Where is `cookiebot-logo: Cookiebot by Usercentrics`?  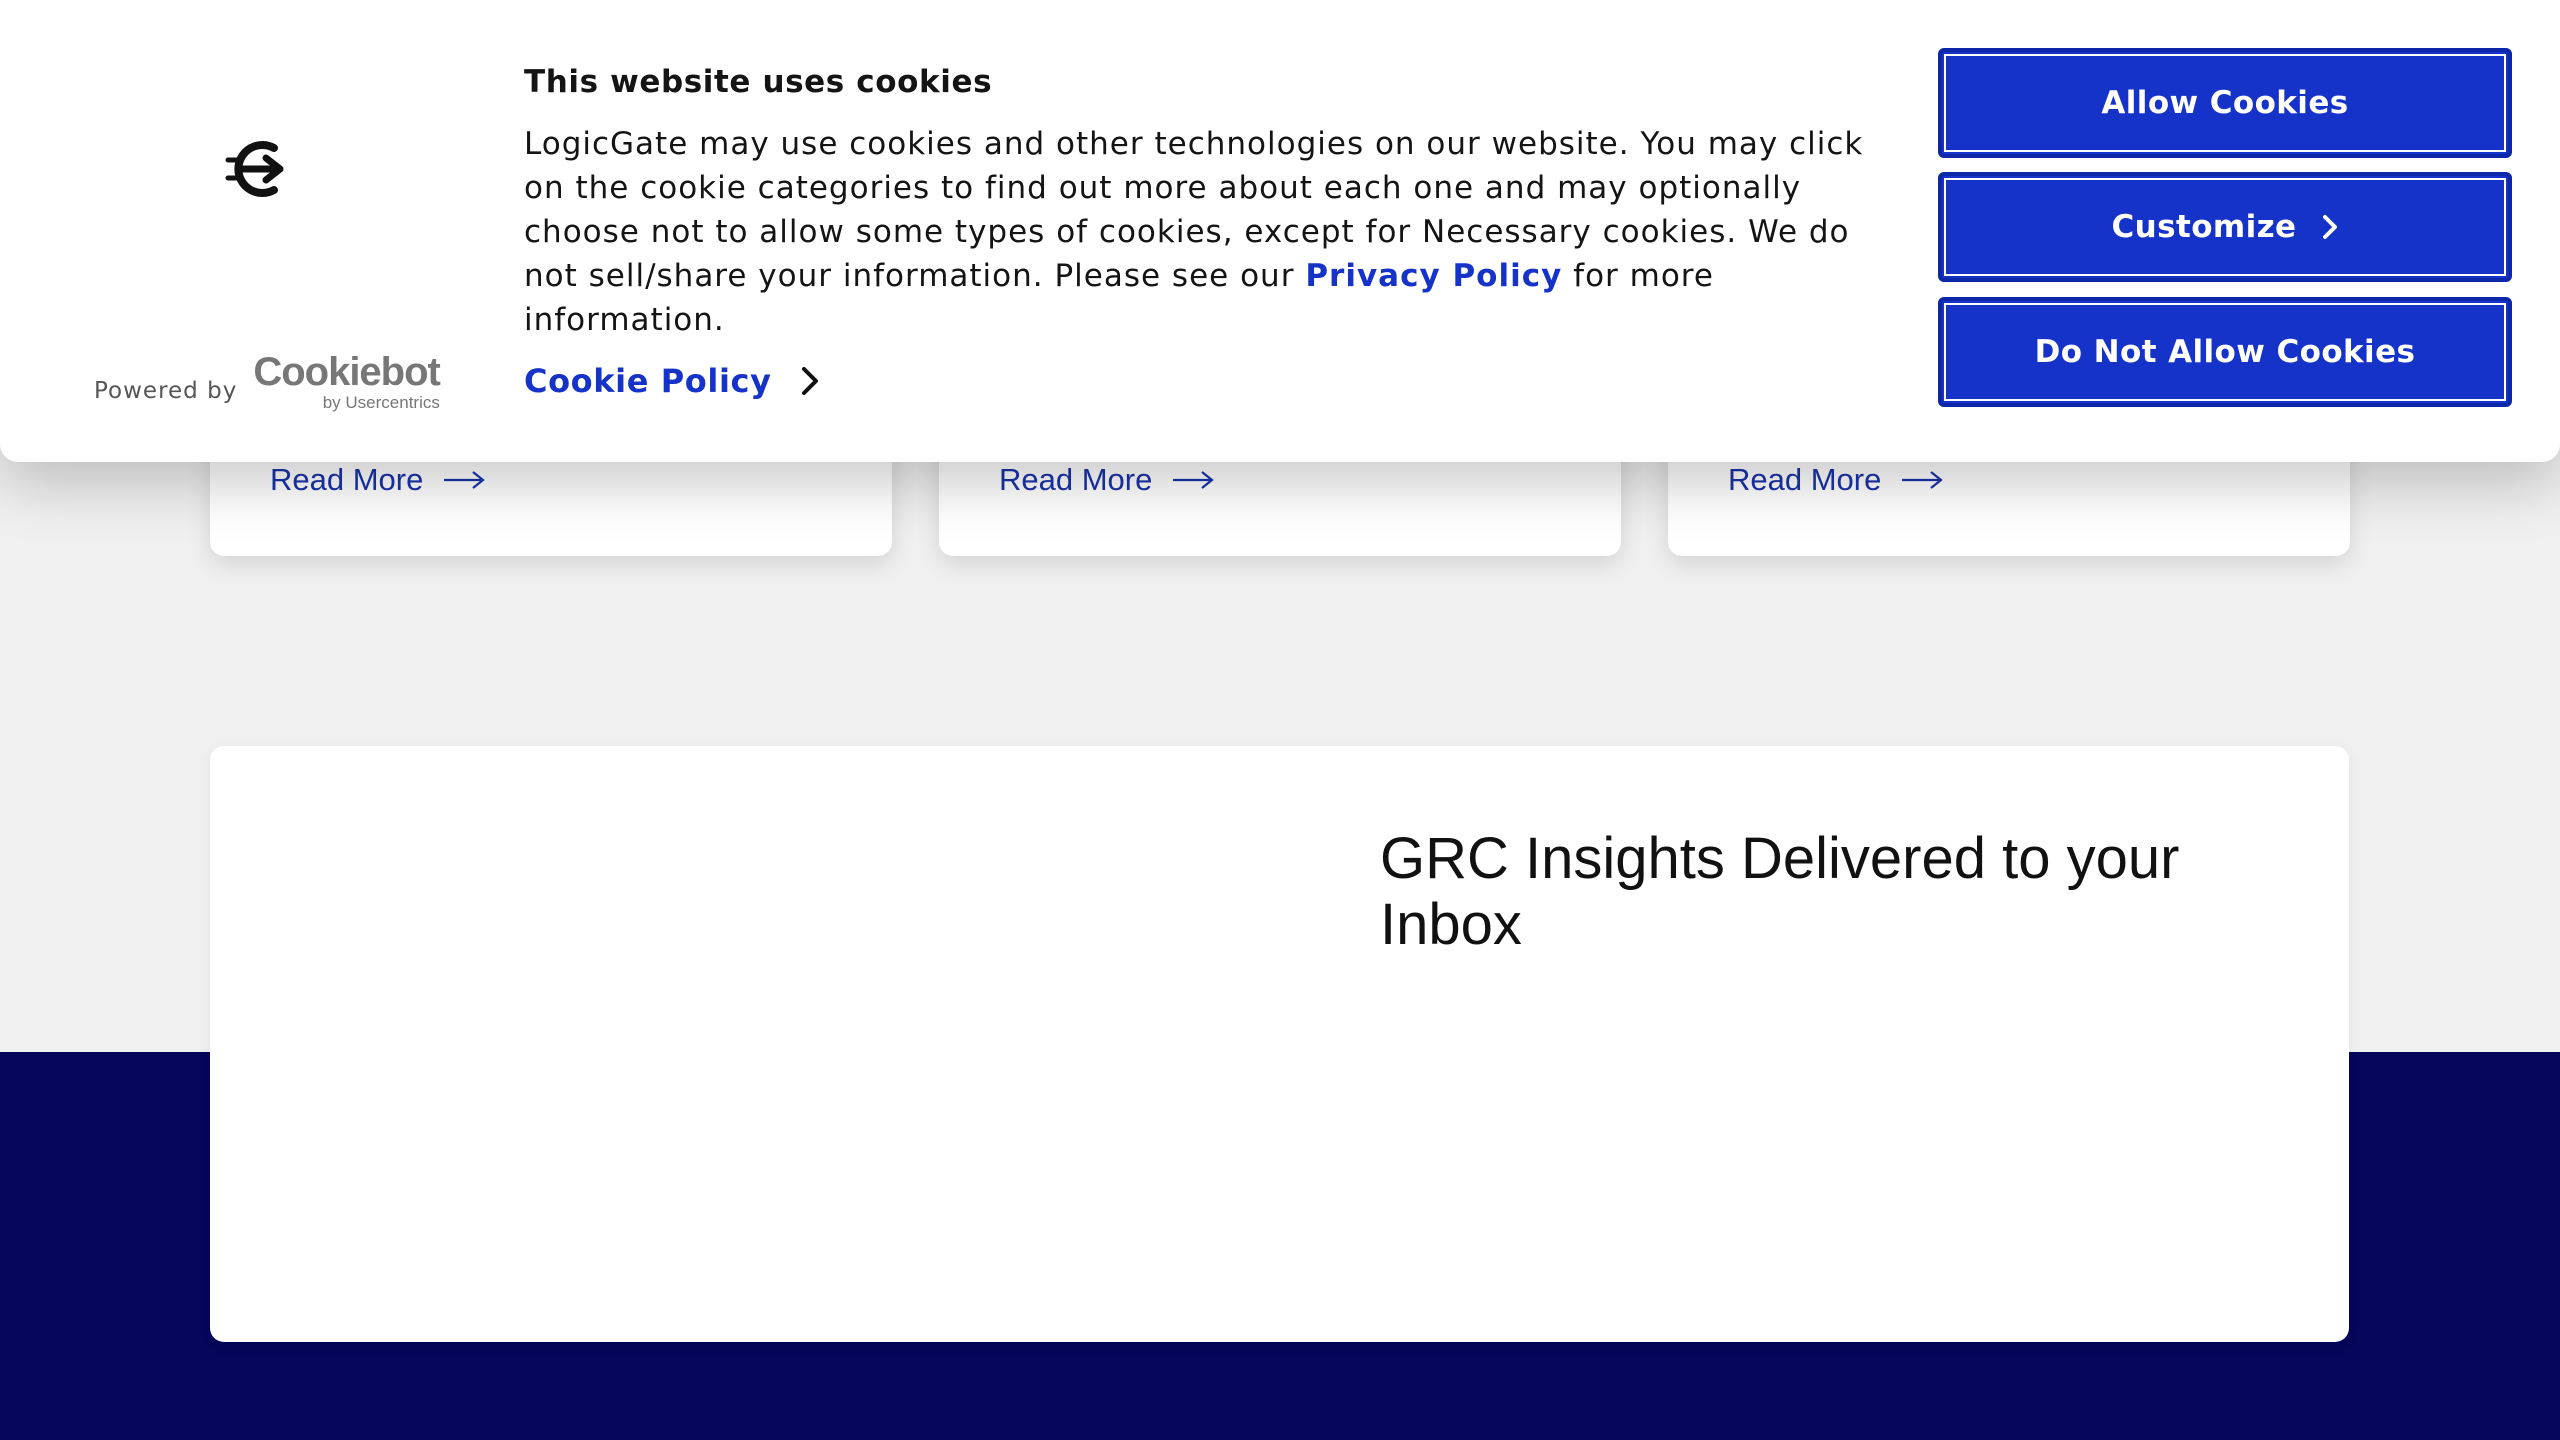 cookiebot-logo: Cookiebot by Usercentrics is located at coordinates (347, 381).